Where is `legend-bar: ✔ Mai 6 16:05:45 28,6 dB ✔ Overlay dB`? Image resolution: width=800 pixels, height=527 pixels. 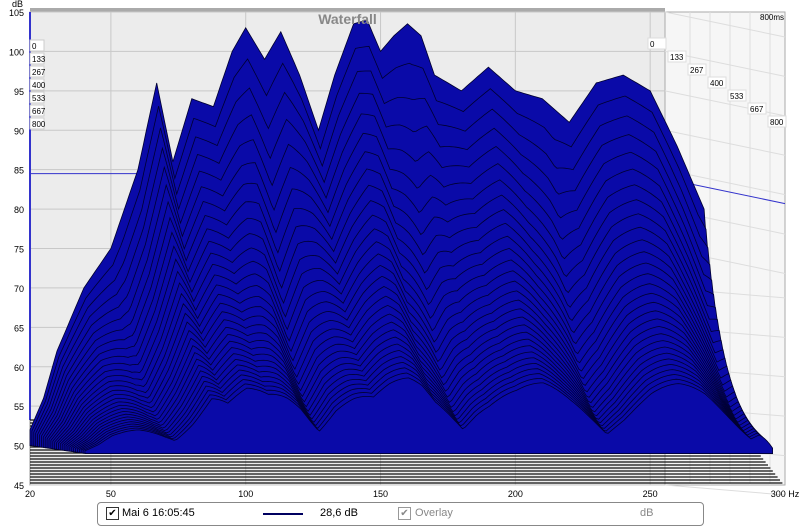
legend-bar: ✔ Mai 6 16:05:45 28,6 dB ✔ Overlay dB is located at coordinates (400, 514).